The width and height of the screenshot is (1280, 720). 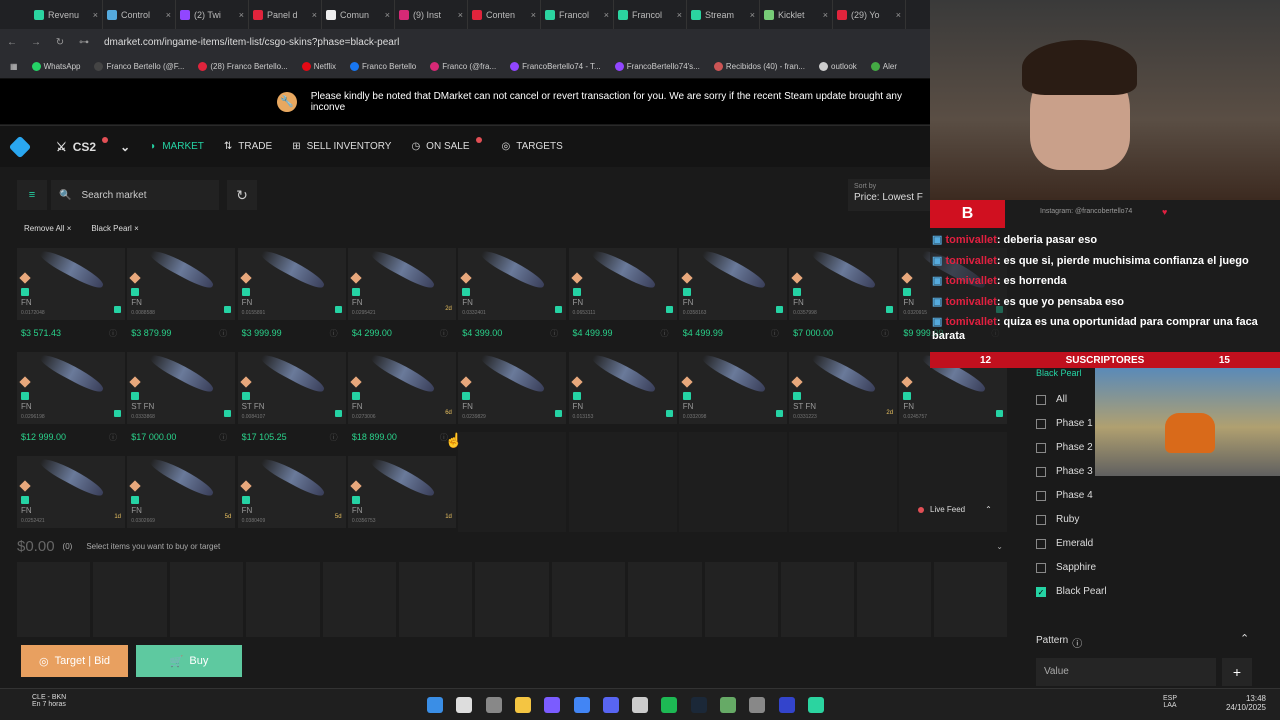 What do you see at coordinates (36, 42) in the screenshot?
I see `forward-icon: →` at bounding box center [36, 42].